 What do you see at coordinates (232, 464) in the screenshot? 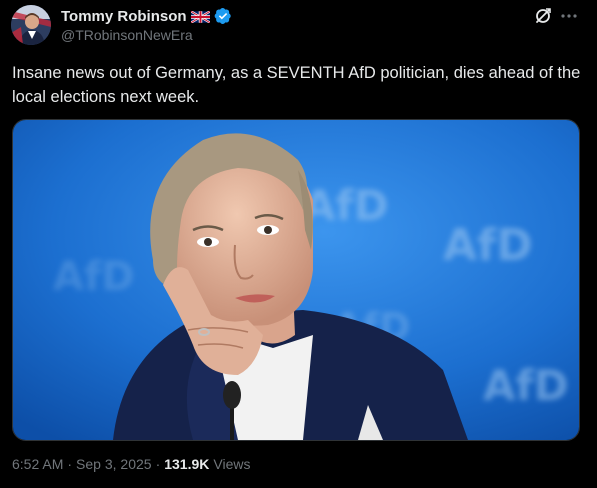
I see `views-label: Views` at bounding box center [232, 464].